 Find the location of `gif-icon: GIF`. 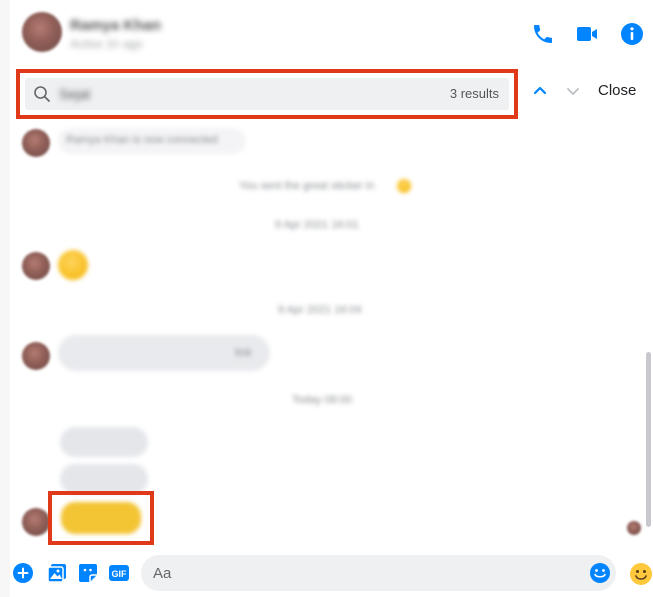

gif-icon: GIF is located at coordinates (119, 573).